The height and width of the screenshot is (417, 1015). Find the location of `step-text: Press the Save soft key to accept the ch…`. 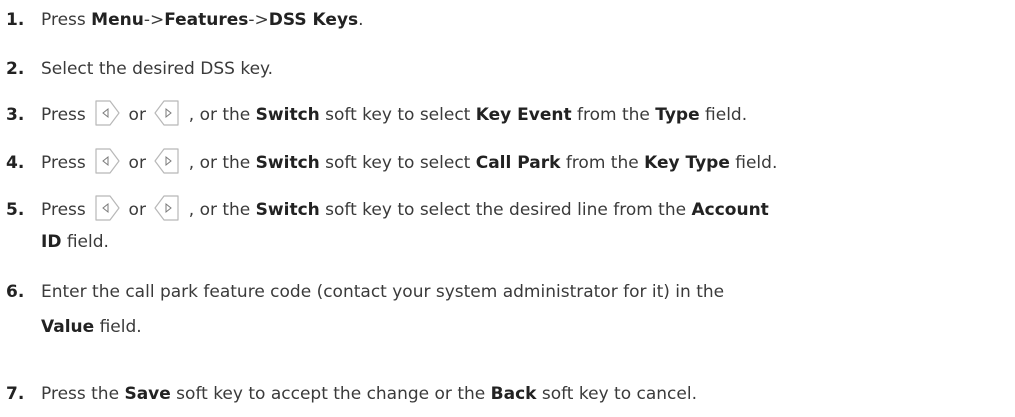

step-text: Press the Save soft key to accept the ch… is located at coordinates (369, 394).